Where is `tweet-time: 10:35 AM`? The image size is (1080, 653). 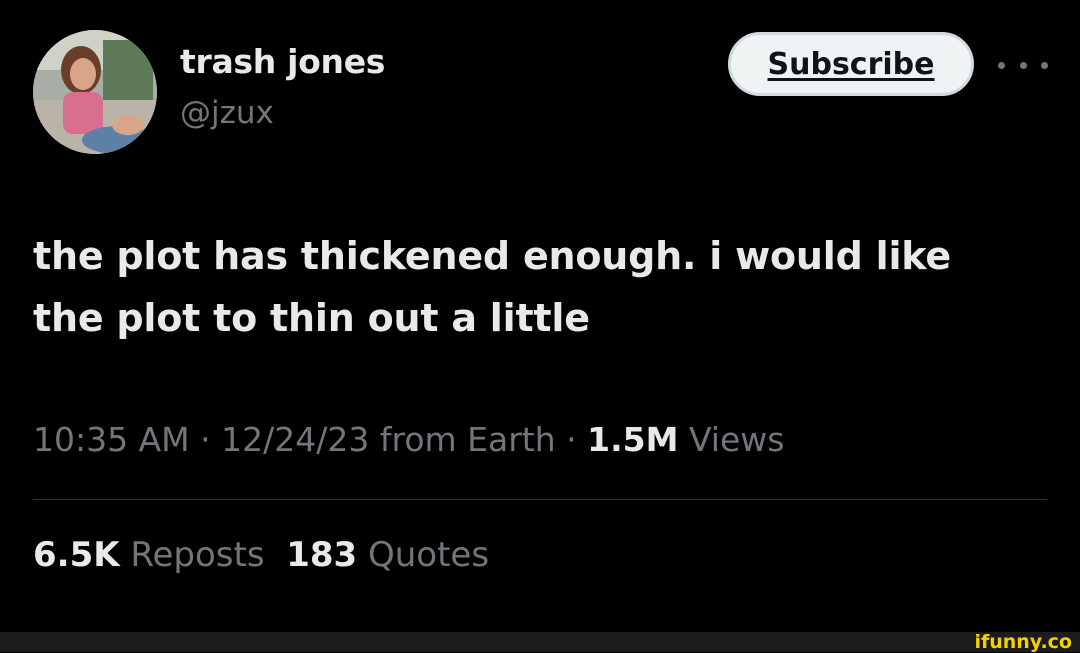
tweet-time: 10:35 AM is located at coordinates (111, 439).